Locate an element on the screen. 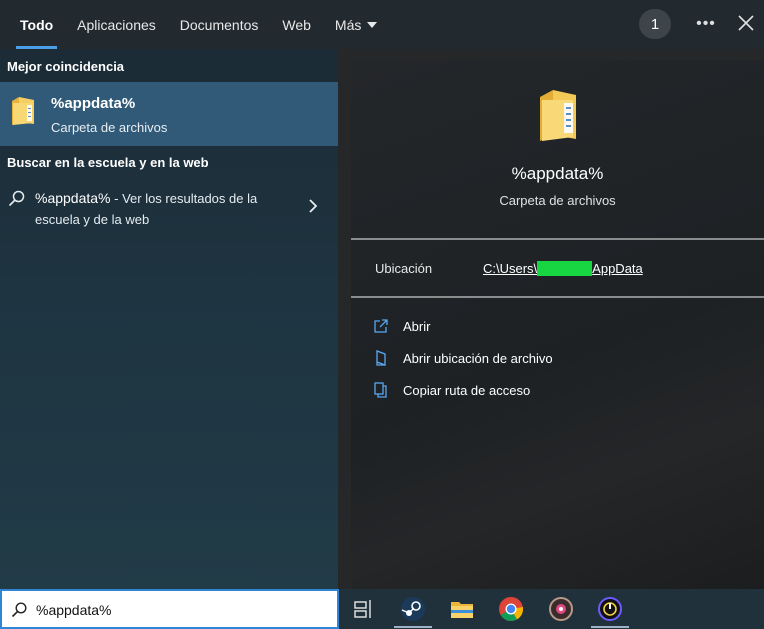 The height and width of the screenshot is (629, 764). badge-count: 1 is located at coordinates (655, 24).